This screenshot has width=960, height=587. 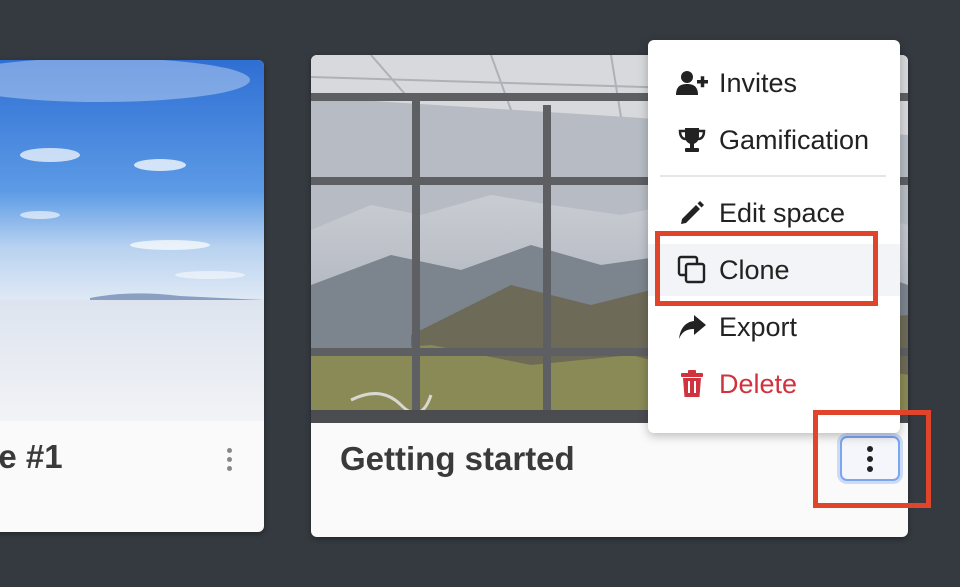 I want to click on share-icon, so click(x=692, y=327).